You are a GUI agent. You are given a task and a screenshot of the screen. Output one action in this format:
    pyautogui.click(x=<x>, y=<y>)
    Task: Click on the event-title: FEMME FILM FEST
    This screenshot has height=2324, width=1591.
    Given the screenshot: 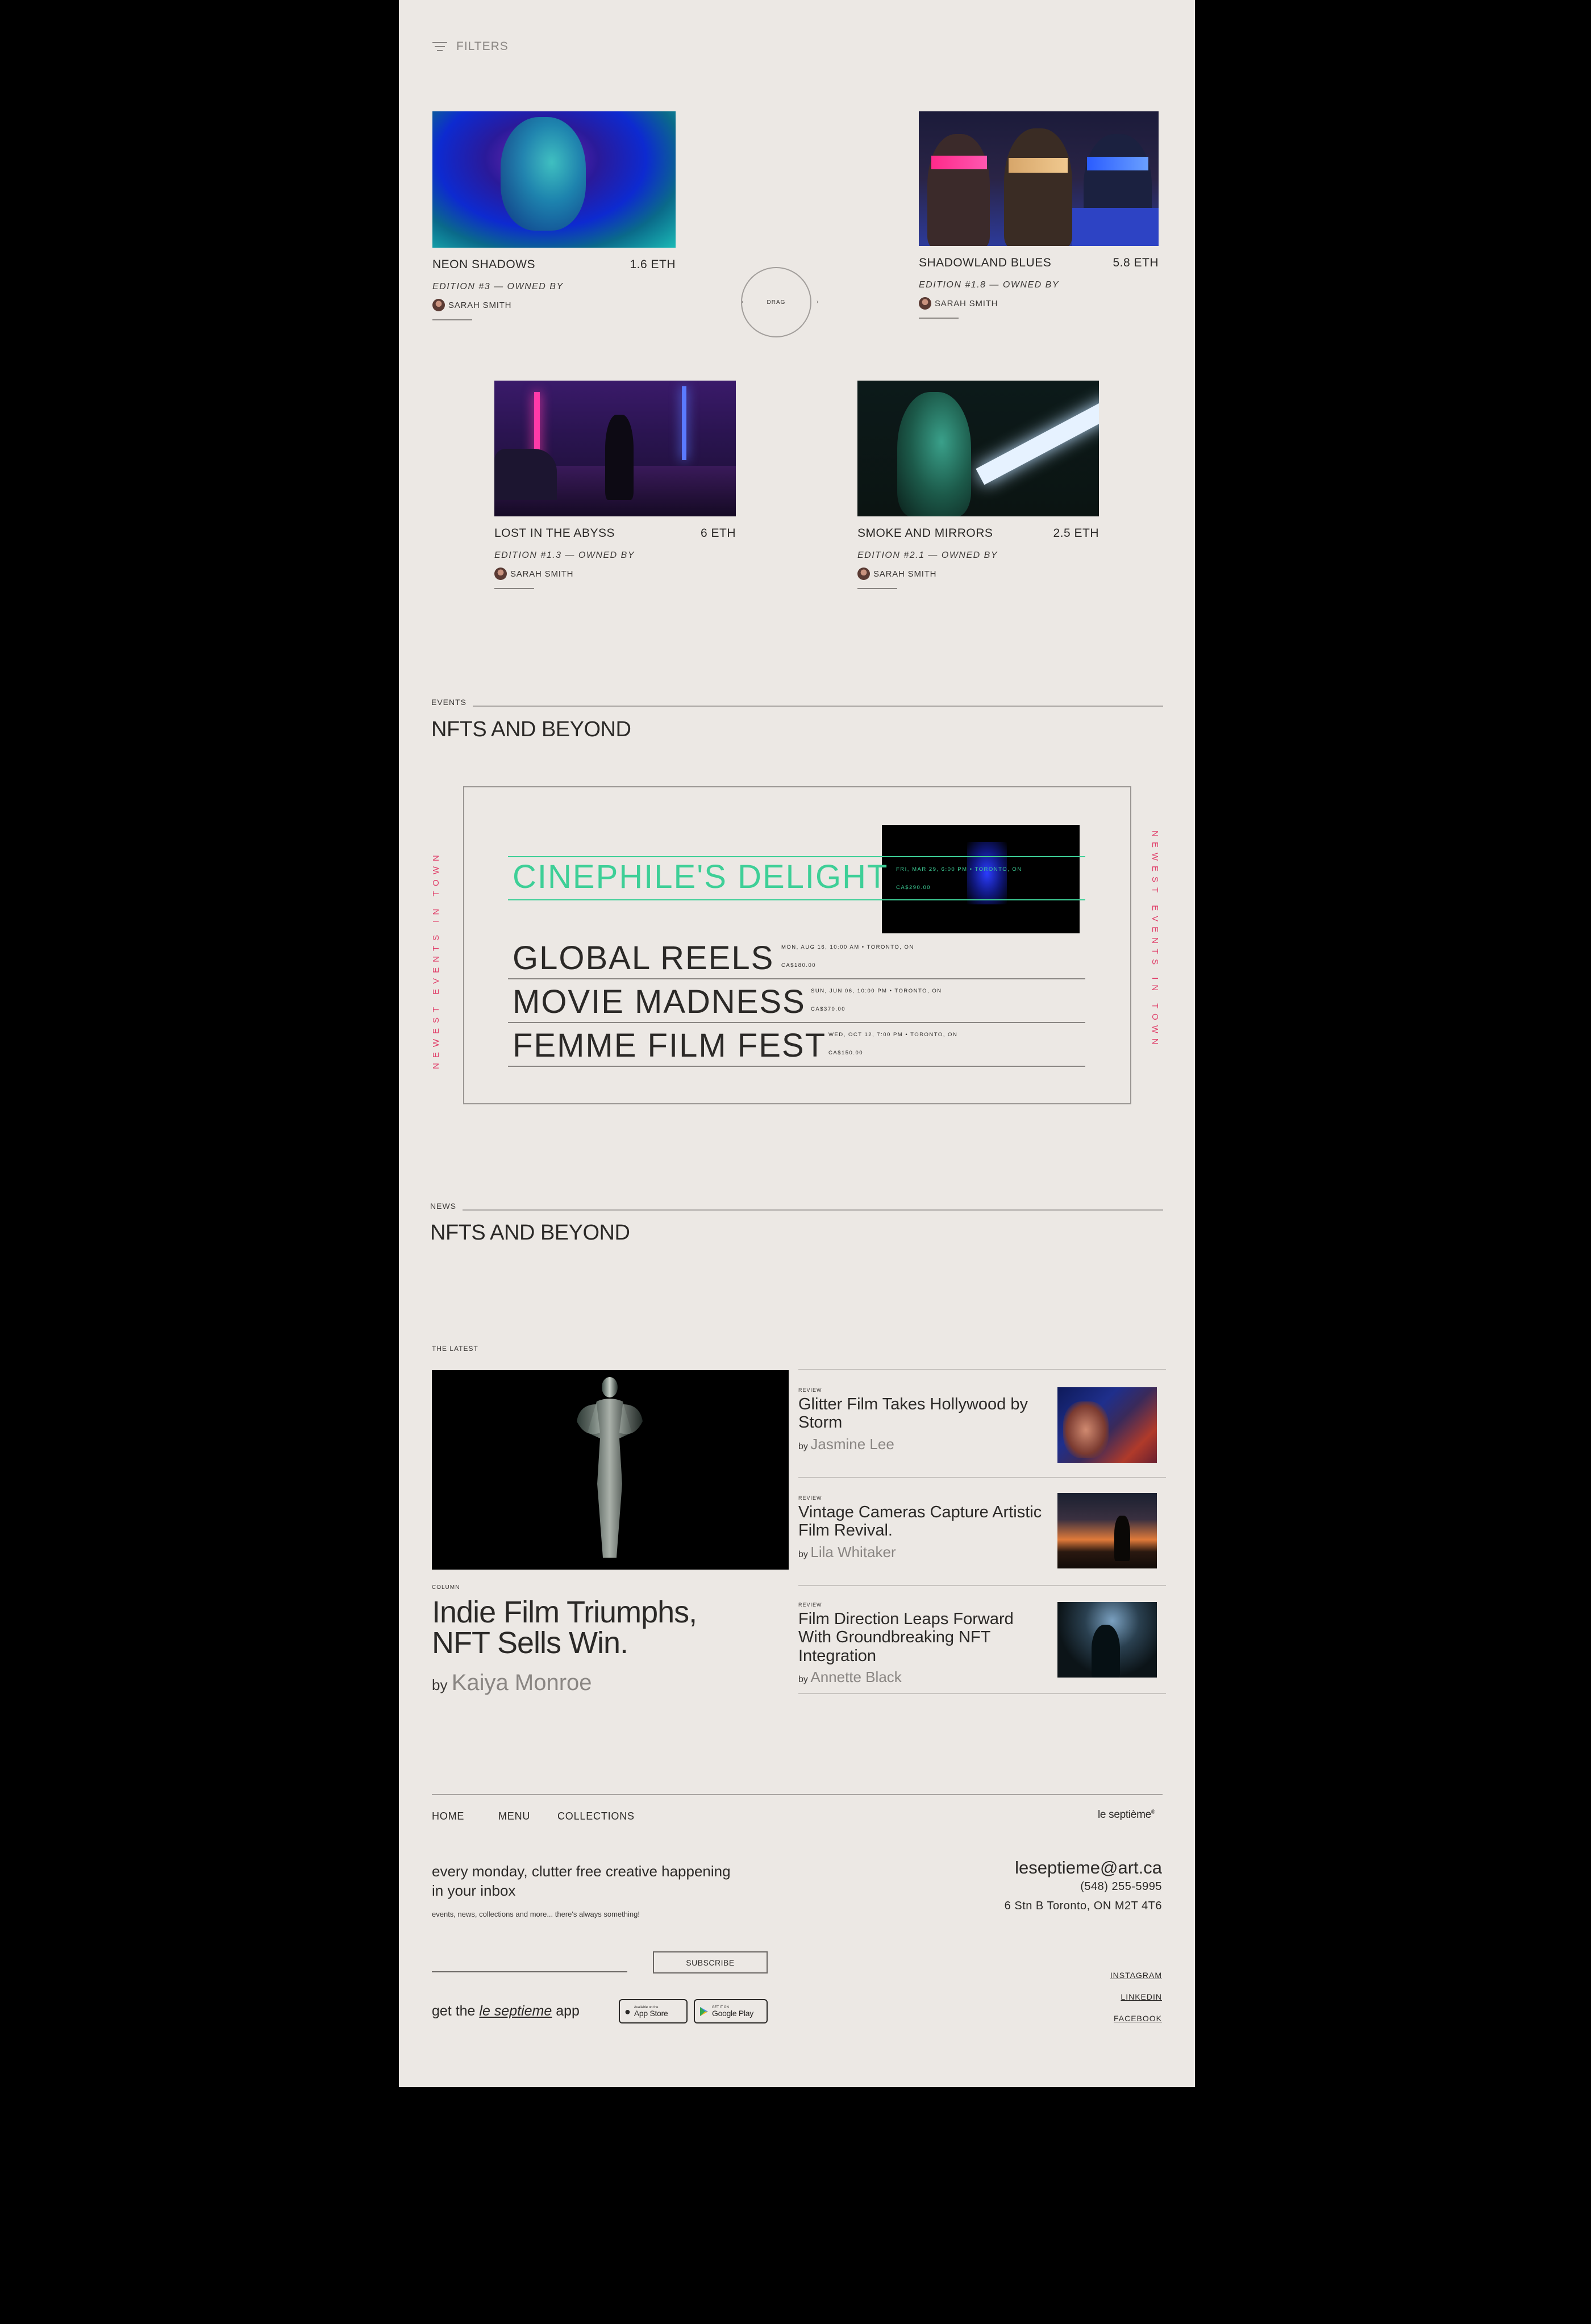 What is the action you would take?
    pyautogui.click(x=669, y=1045)
    